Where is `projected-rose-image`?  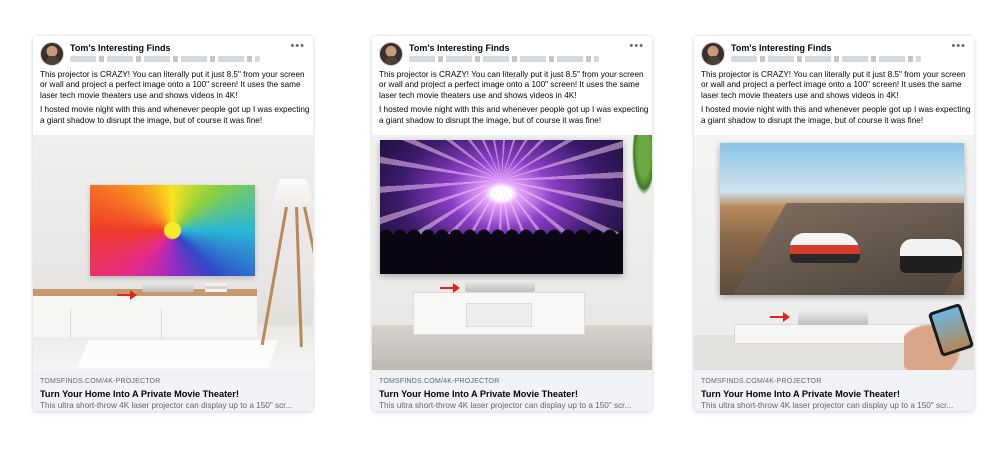 projected-rose-image is located at coordinates (172, 230).